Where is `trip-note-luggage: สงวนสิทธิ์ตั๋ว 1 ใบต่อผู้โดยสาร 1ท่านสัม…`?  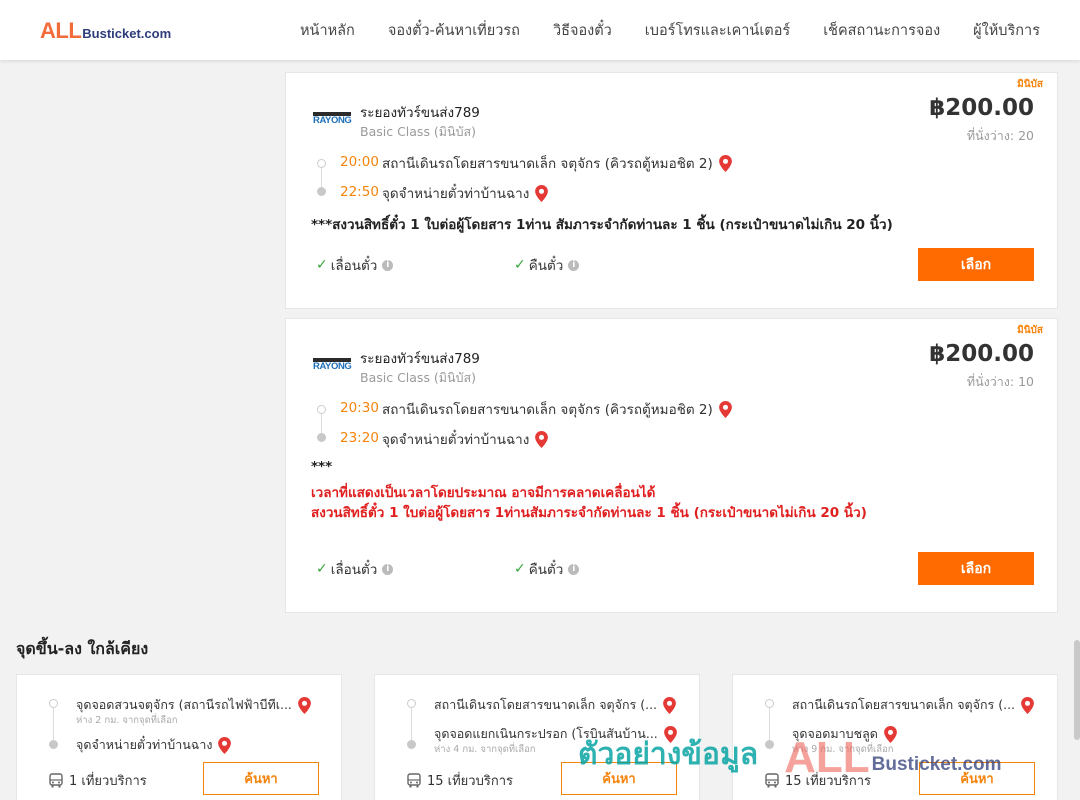
trip-note-luggage: สงวนสิทธิ์ตั๋ว 1 ใบต่อผู้โดยสาร 1ท่านสัม… is located at coordinates (589, 513).